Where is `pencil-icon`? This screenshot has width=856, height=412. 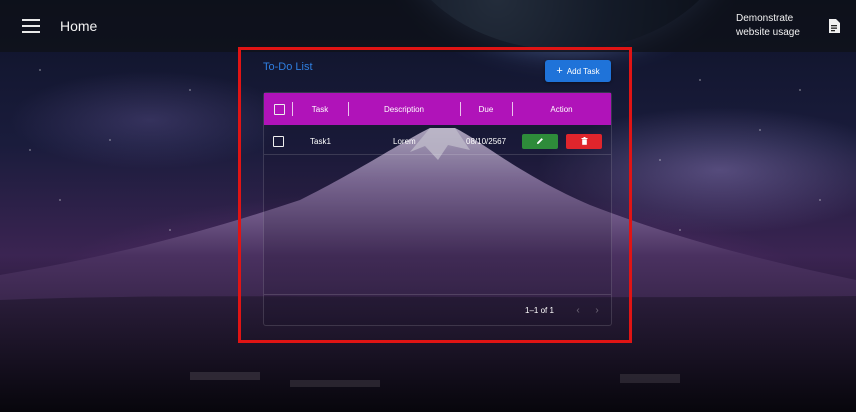 pencil-icon is located at coordinates (540, 141).